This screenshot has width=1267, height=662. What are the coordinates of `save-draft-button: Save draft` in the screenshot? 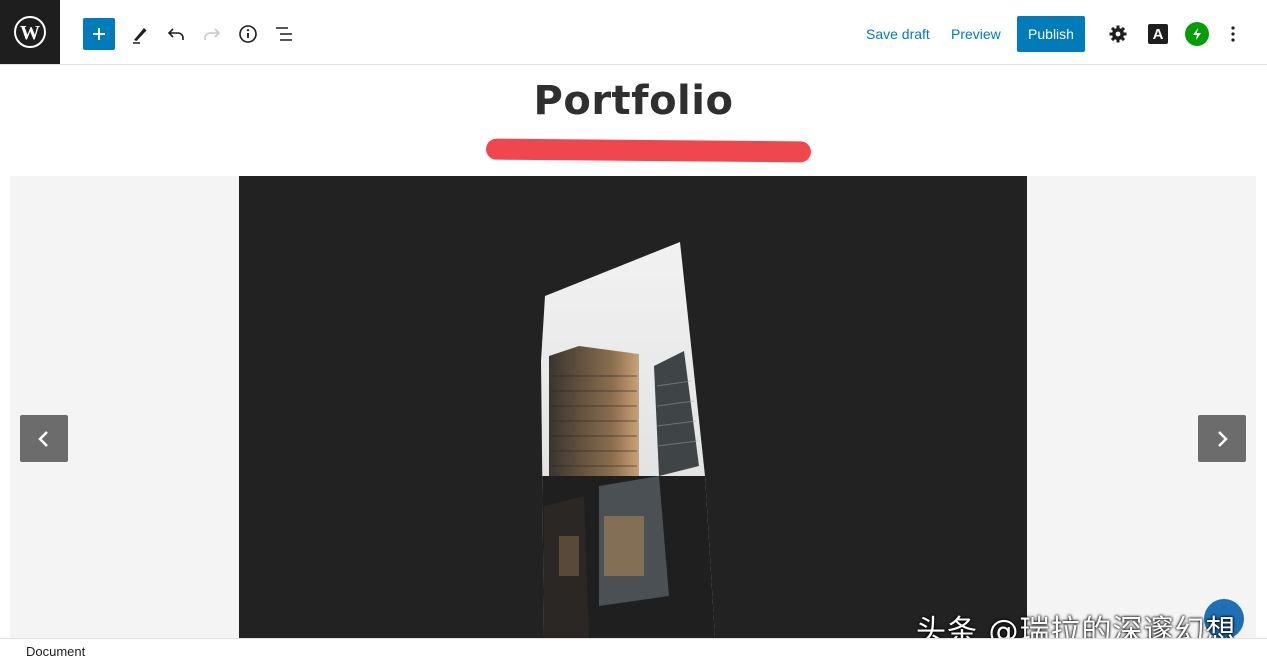 It's located at (898, 34).